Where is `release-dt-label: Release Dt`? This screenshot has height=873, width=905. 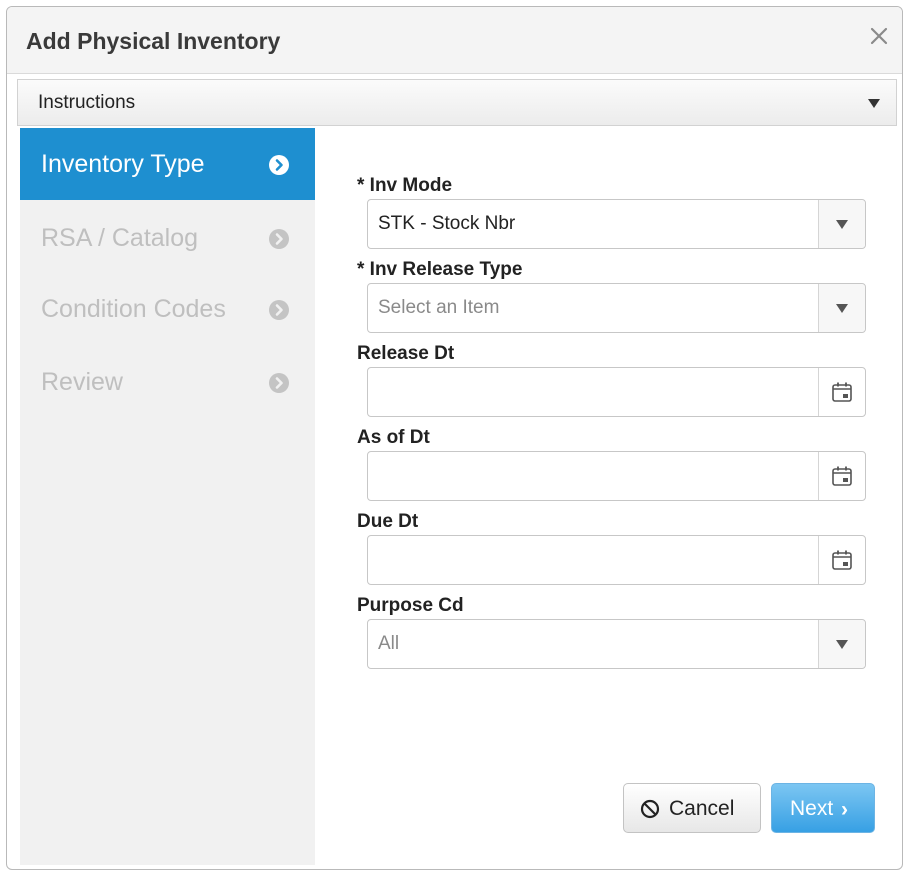
release-dt-label: Release Dt is located at coordinates (406, 353).